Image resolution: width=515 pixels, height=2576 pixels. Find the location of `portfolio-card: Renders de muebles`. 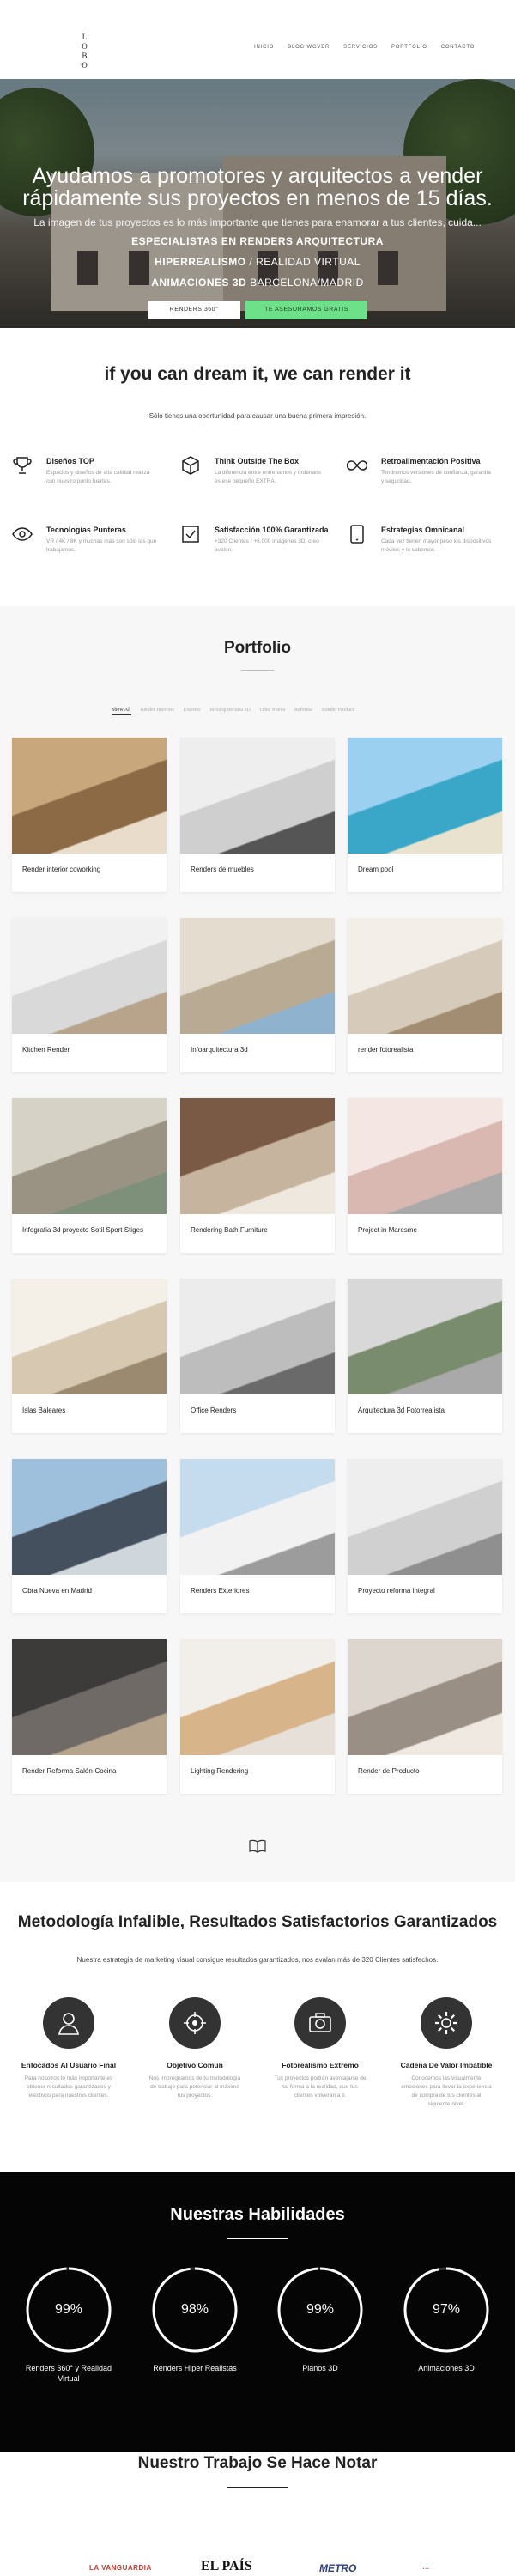

portfolio-card: Renders de muebles is located at coordinates (257, 815).